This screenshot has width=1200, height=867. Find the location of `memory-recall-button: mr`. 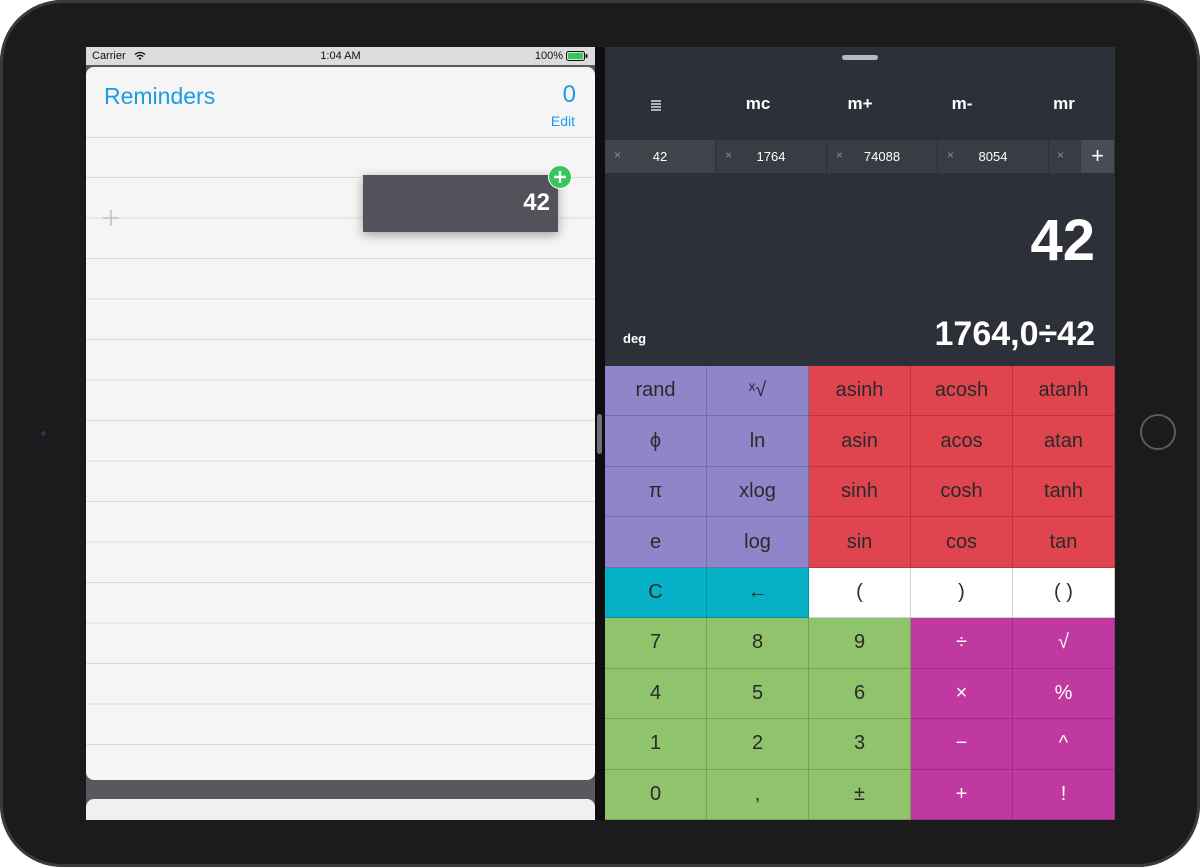

memory-recall-button: mr is located at coordinates (1064, 104).